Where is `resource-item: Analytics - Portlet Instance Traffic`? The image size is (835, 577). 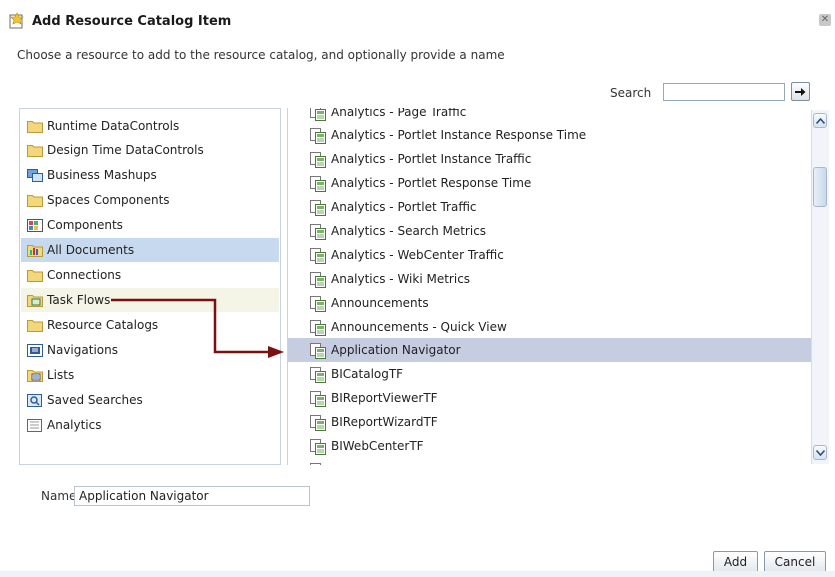 resource-item: Analytics - Portlet Instance Traffic is located at coordinates (549, 159).